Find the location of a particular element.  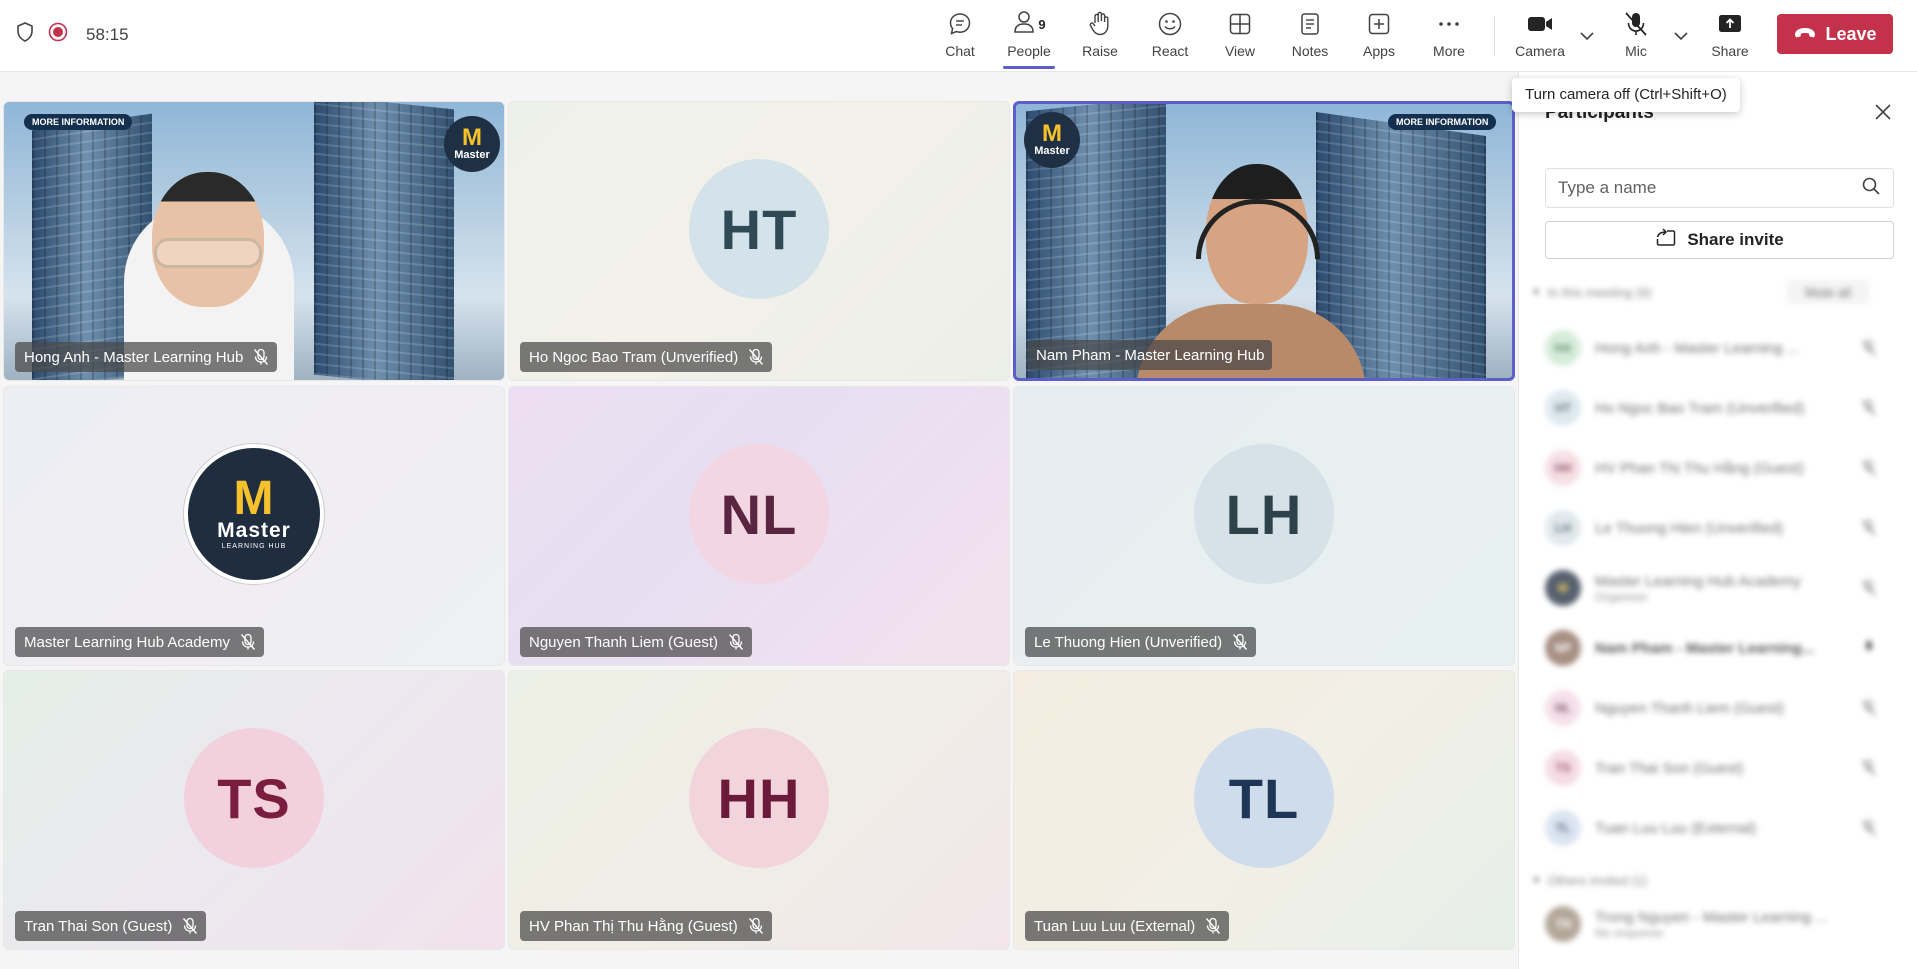

raise-label: Raise is located at coordinates (1100, 51).